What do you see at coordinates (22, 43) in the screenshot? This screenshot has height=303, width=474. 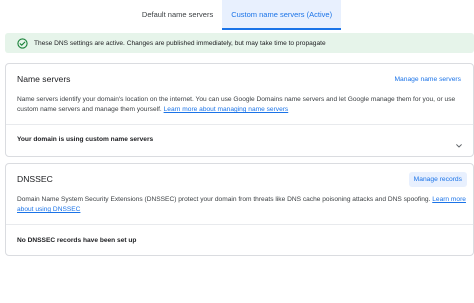 I see `check-circle-icon` at bounding box center [22, 43].